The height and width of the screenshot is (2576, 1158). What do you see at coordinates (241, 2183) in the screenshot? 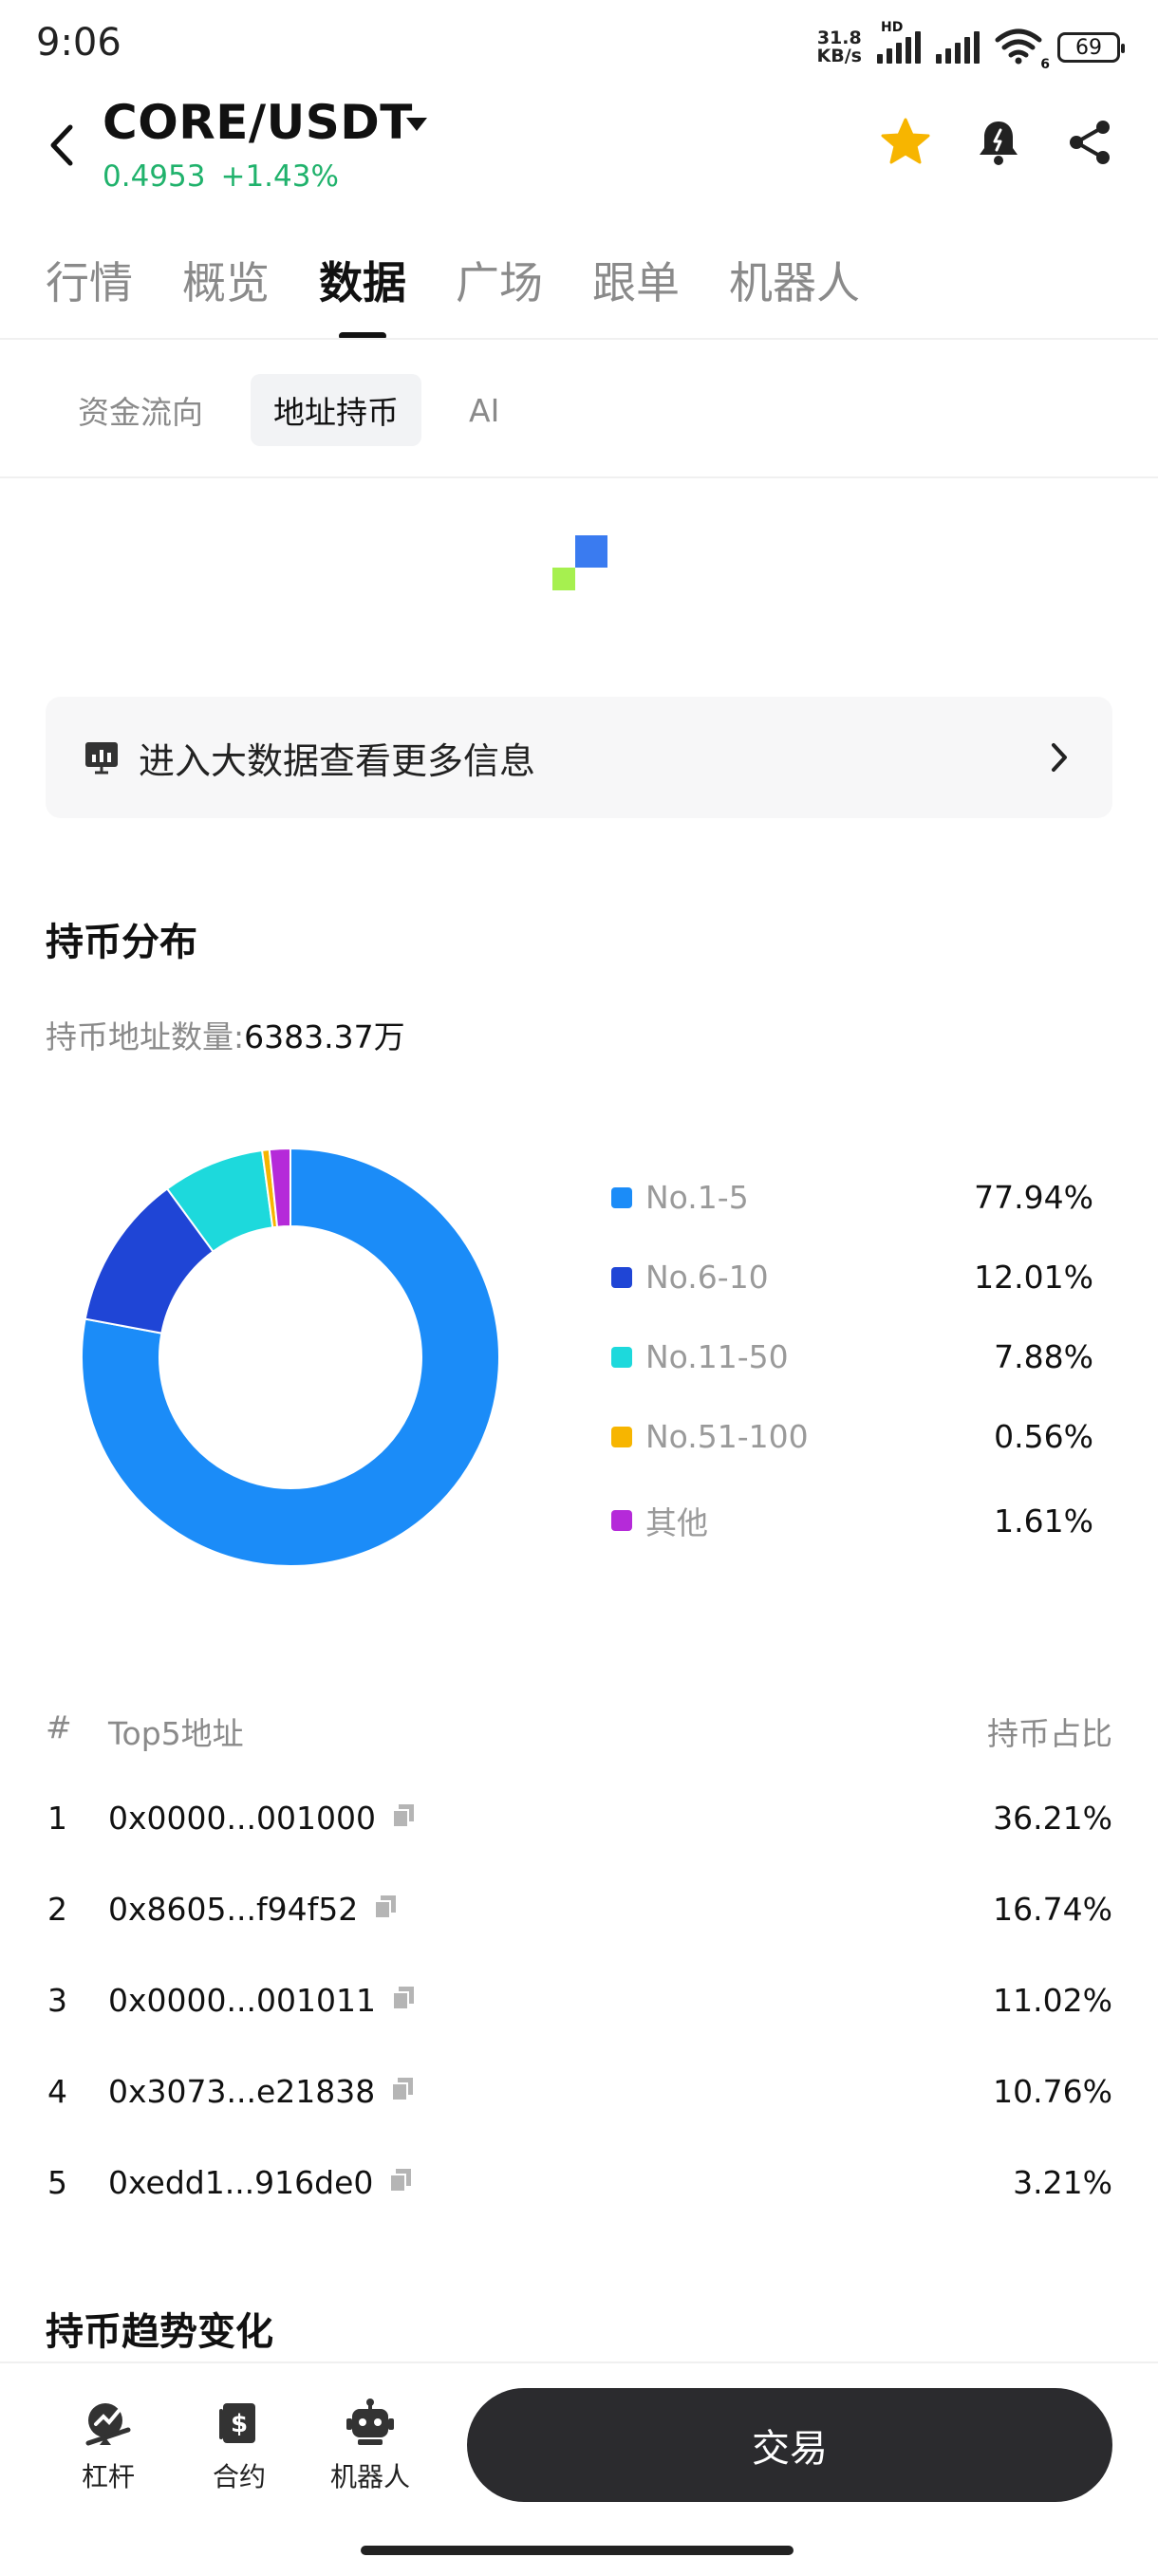
I see `row-address: 0xedd1...916de0` at bounding box center [241, 2183].